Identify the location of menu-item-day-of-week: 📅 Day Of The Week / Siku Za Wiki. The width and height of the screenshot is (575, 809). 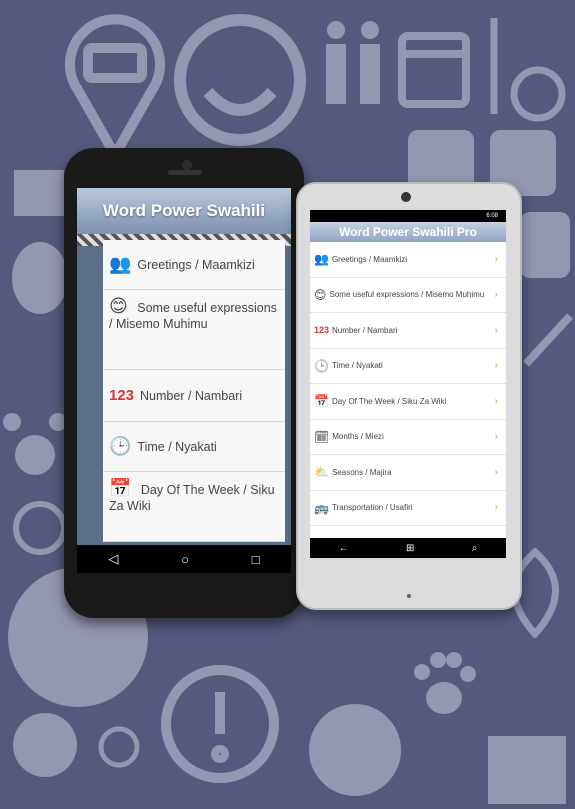
(194, 507).